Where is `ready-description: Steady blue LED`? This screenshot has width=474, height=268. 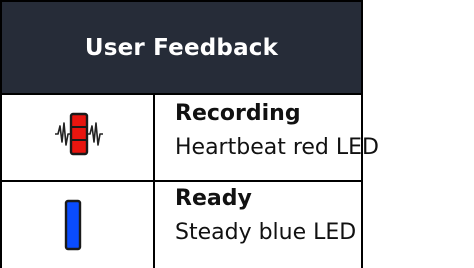
ready-description: Steady blue LED is located at coordinates (266, 232).